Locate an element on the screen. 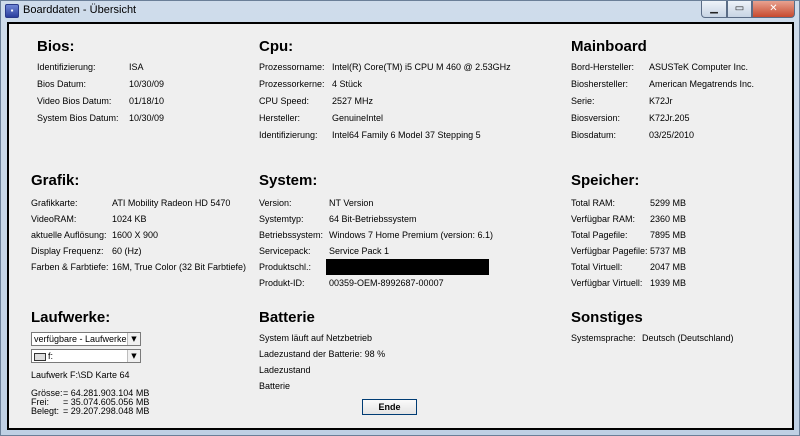  grafik-label: aktuelle Auflösung: is located at coordinates (69, 235).